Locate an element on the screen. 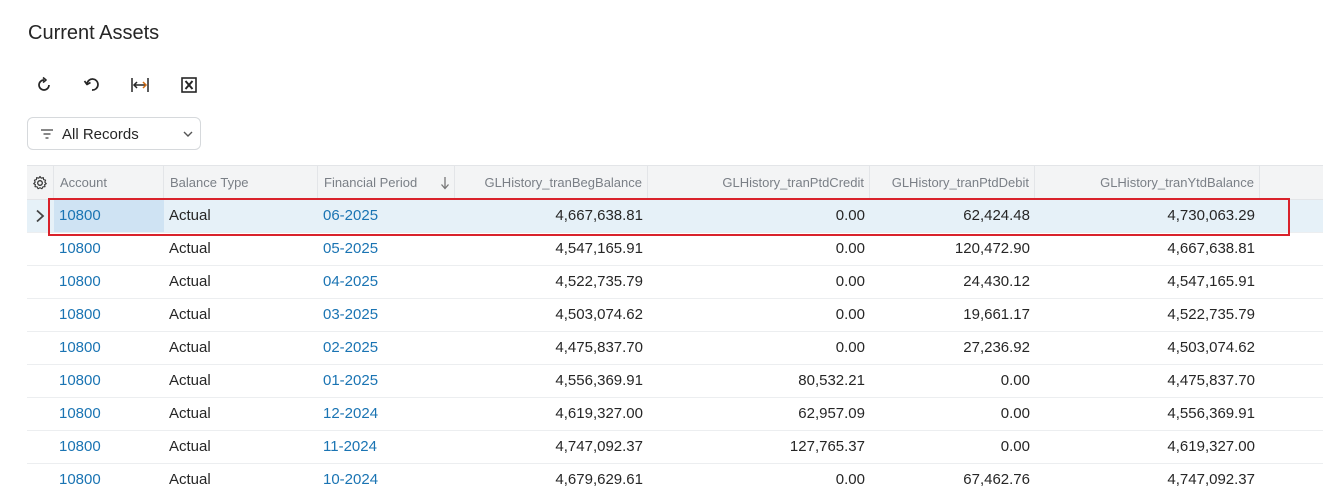 Image resolution: width=1323 pixels, height=492 pixels. refresh-icon is located at coordinates (44, 83).